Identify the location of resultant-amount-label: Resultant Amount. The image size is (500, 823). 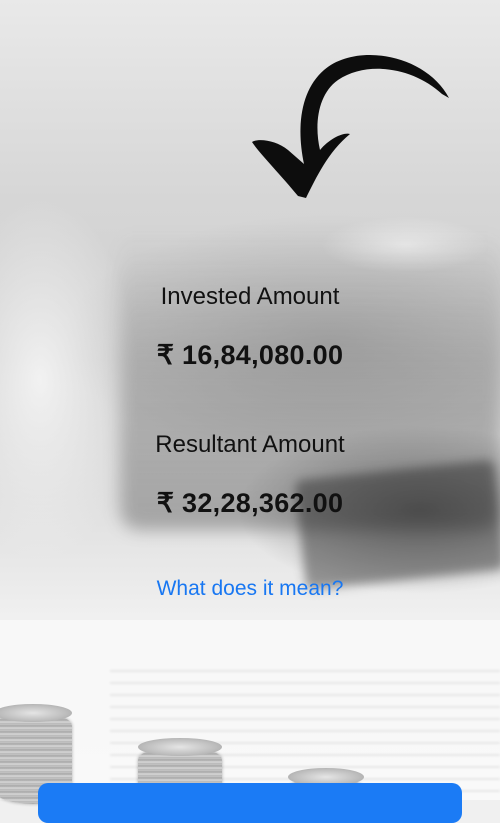
(250, 444).